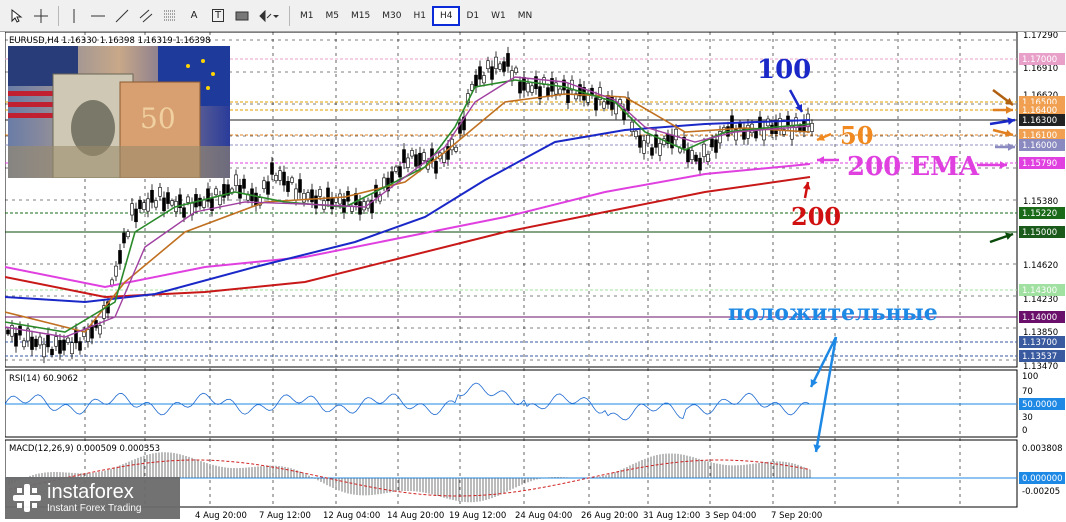  What do you see at coordinates (1039, 146) in the screenshot?
I see `level-label: 1.16000` at bounding box center [1039, 146].